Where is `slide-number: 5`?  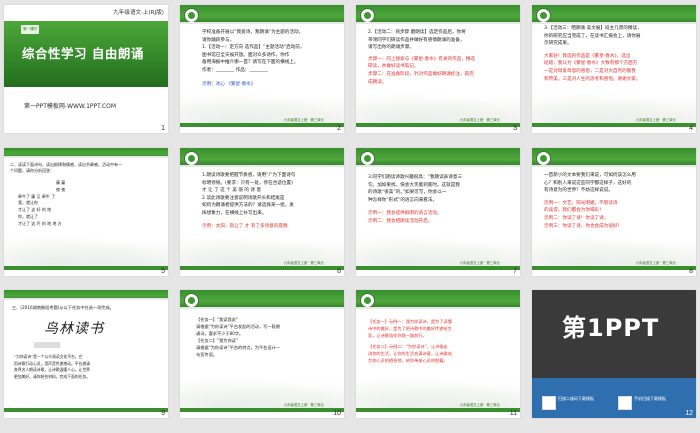
slide-number: 5 is located at coordinates (163, 271).